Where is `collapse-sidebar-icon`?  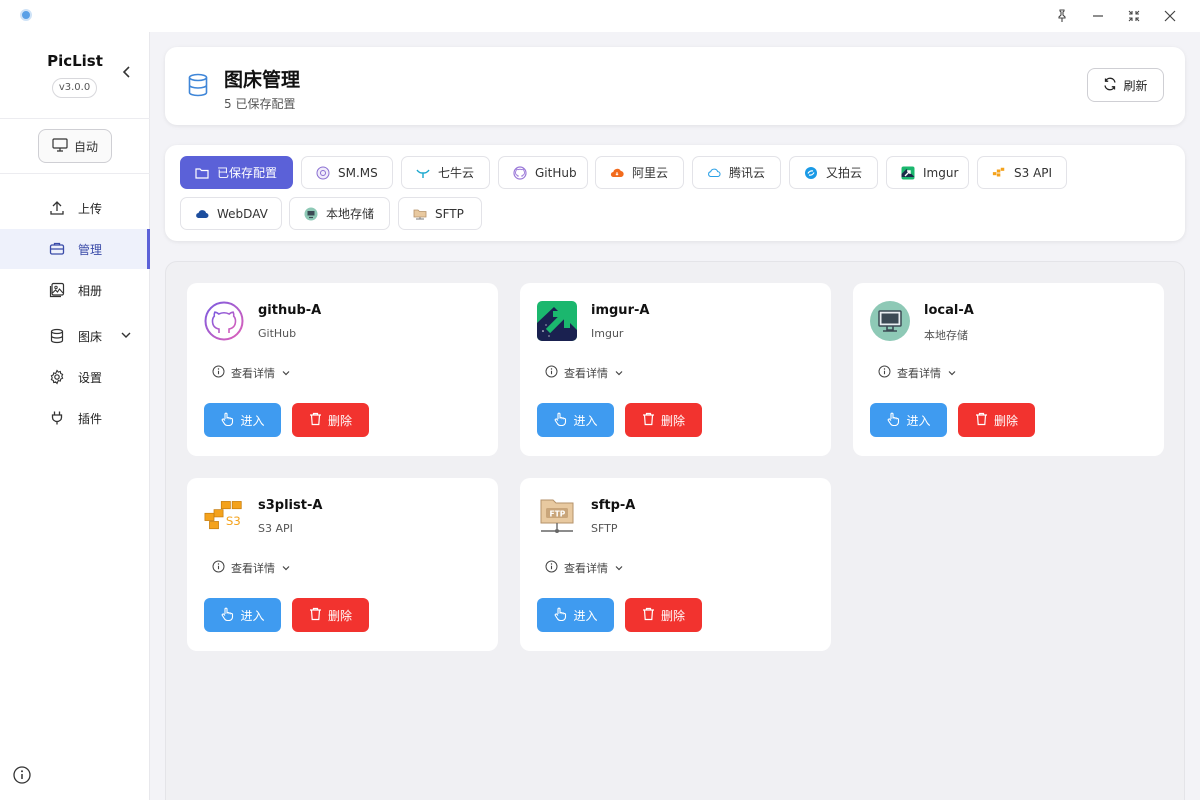
collapse-sidebar-icon is located at coordinates (126, 73).